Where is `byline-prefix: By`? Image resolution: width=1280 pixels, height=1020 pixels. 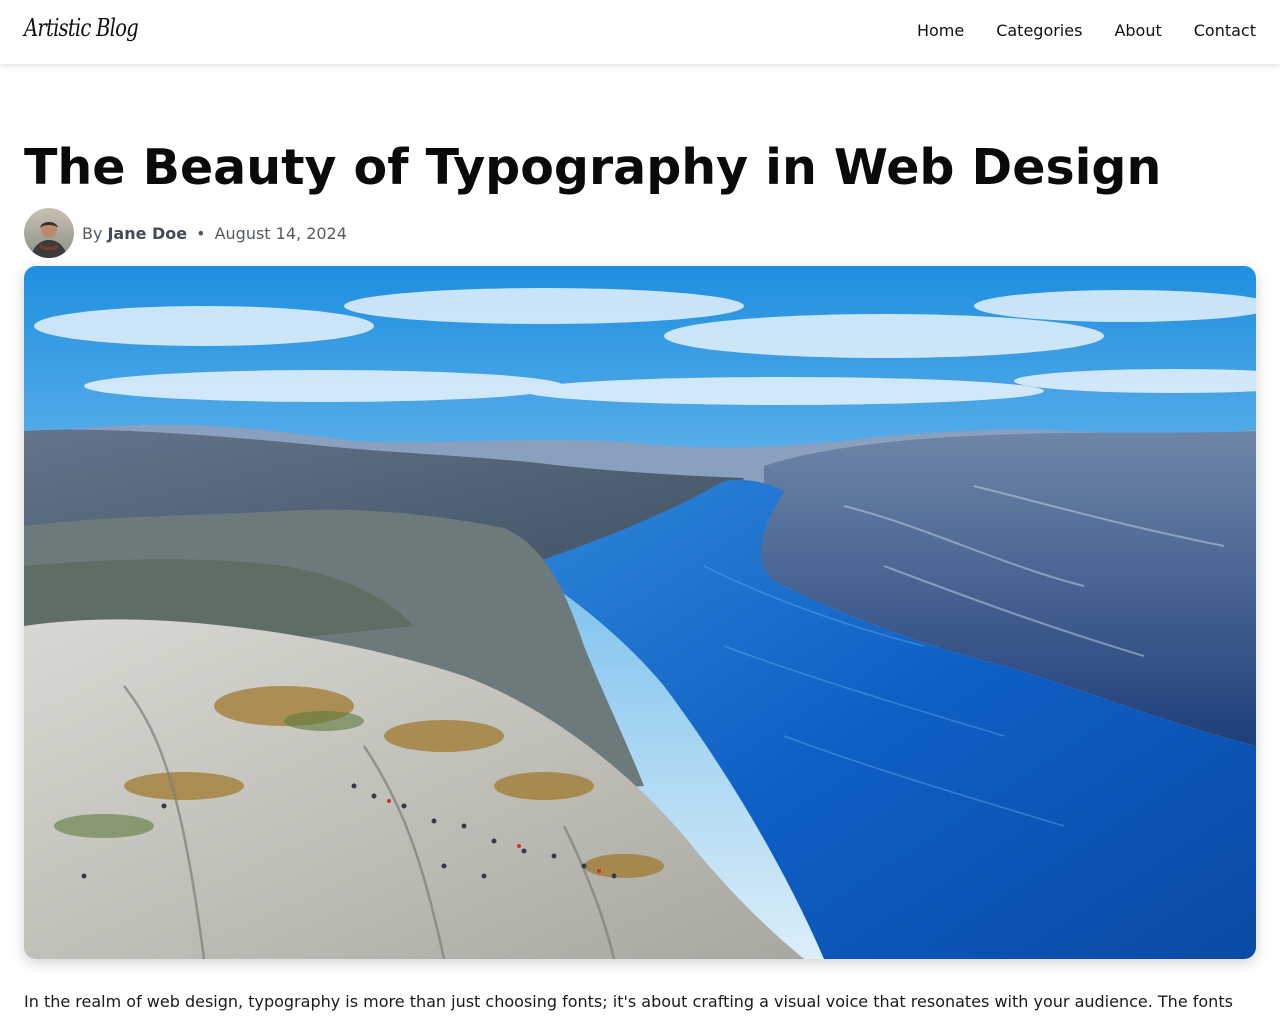 byline-prefix: By is located at coordinates (92, 233).